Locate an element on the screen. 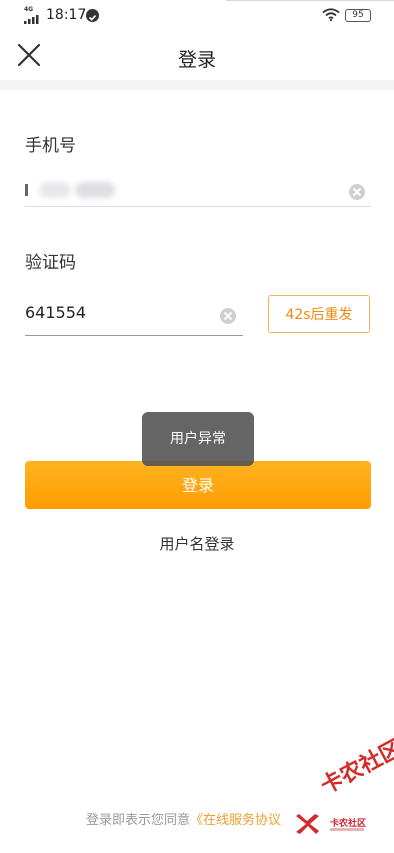 The image size is (394, 853). code-label: 验证码 is located at coordinates (50, 263).